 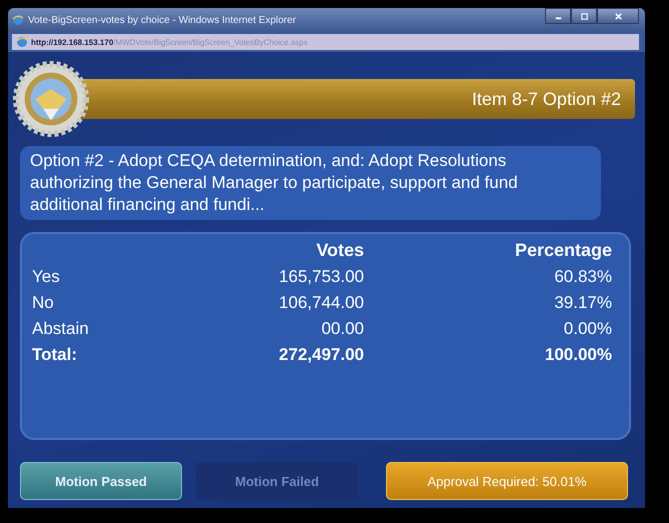 What do you see at coordinates (546, 99) in the screenshot?
I see `item-title: Item 8-7 Option #2` at bounding box center [546, 99].